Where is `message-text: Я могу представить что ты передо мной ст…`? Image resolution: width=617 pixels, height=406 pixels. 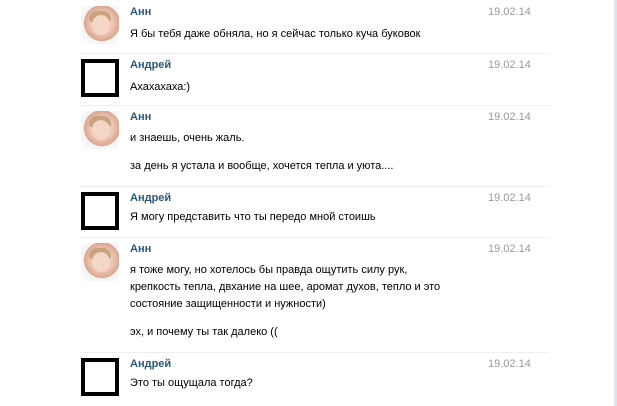
message-text: Я могу представить что ты передо мной ст… is located at coordinates (253, 217).